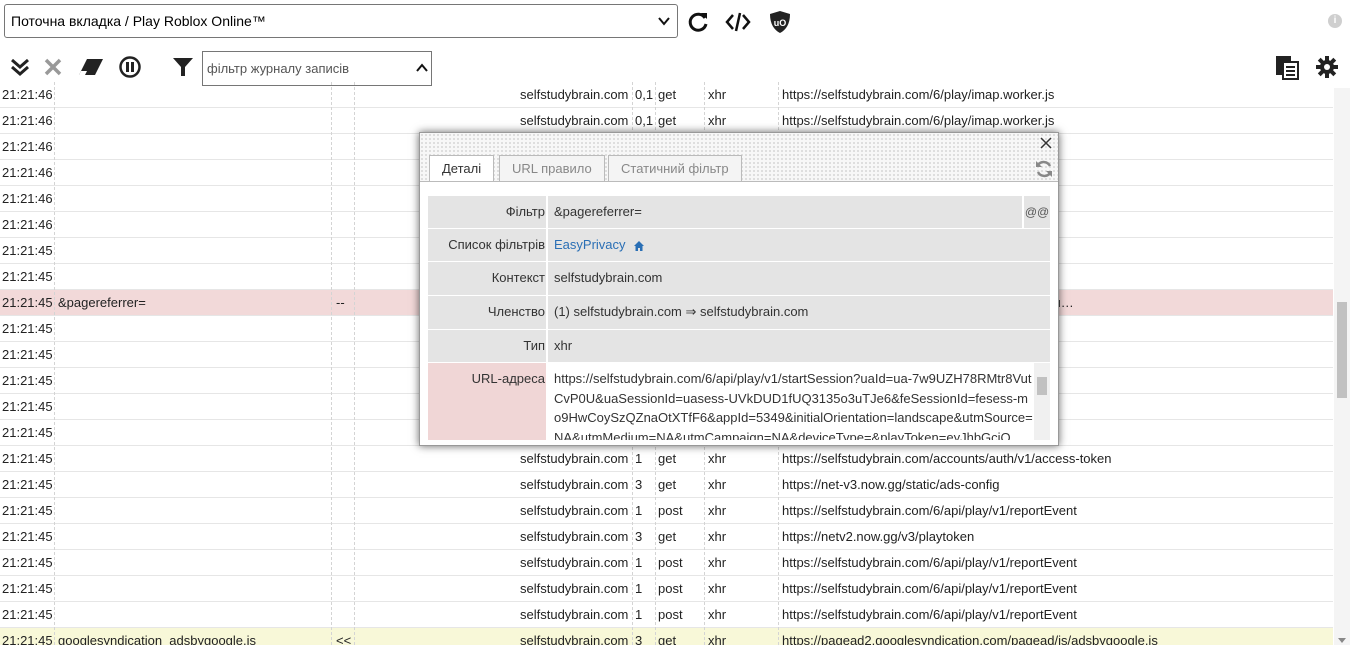 This screenshot has width=1350, height=645. Describe the element at coordinates (341, 21) in the screenshot. I see `tab-select: Поточна вкладка / Play Roblox Online™` at that location.